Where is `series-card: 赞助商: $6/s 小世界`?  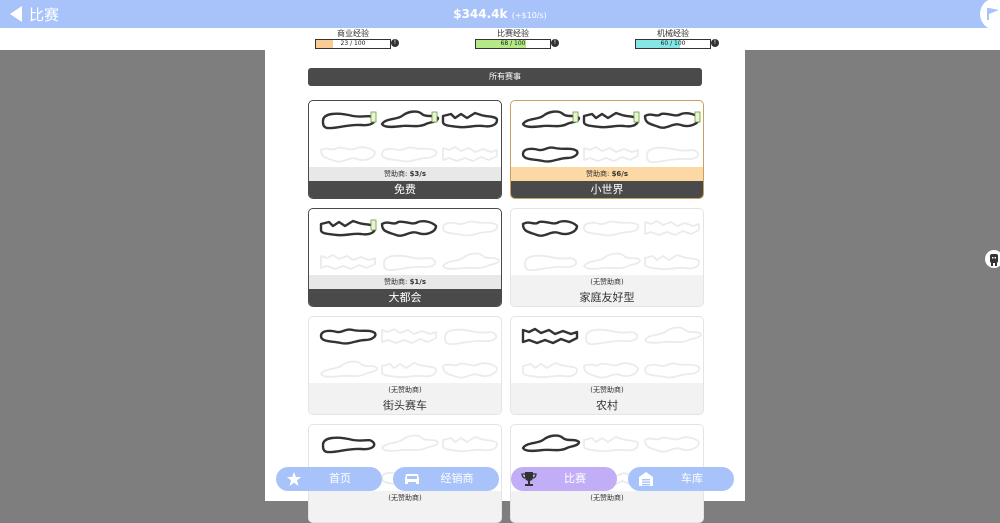
series-card: 赞助商: $6/s 小世界 is located at coordinates (607, 149).